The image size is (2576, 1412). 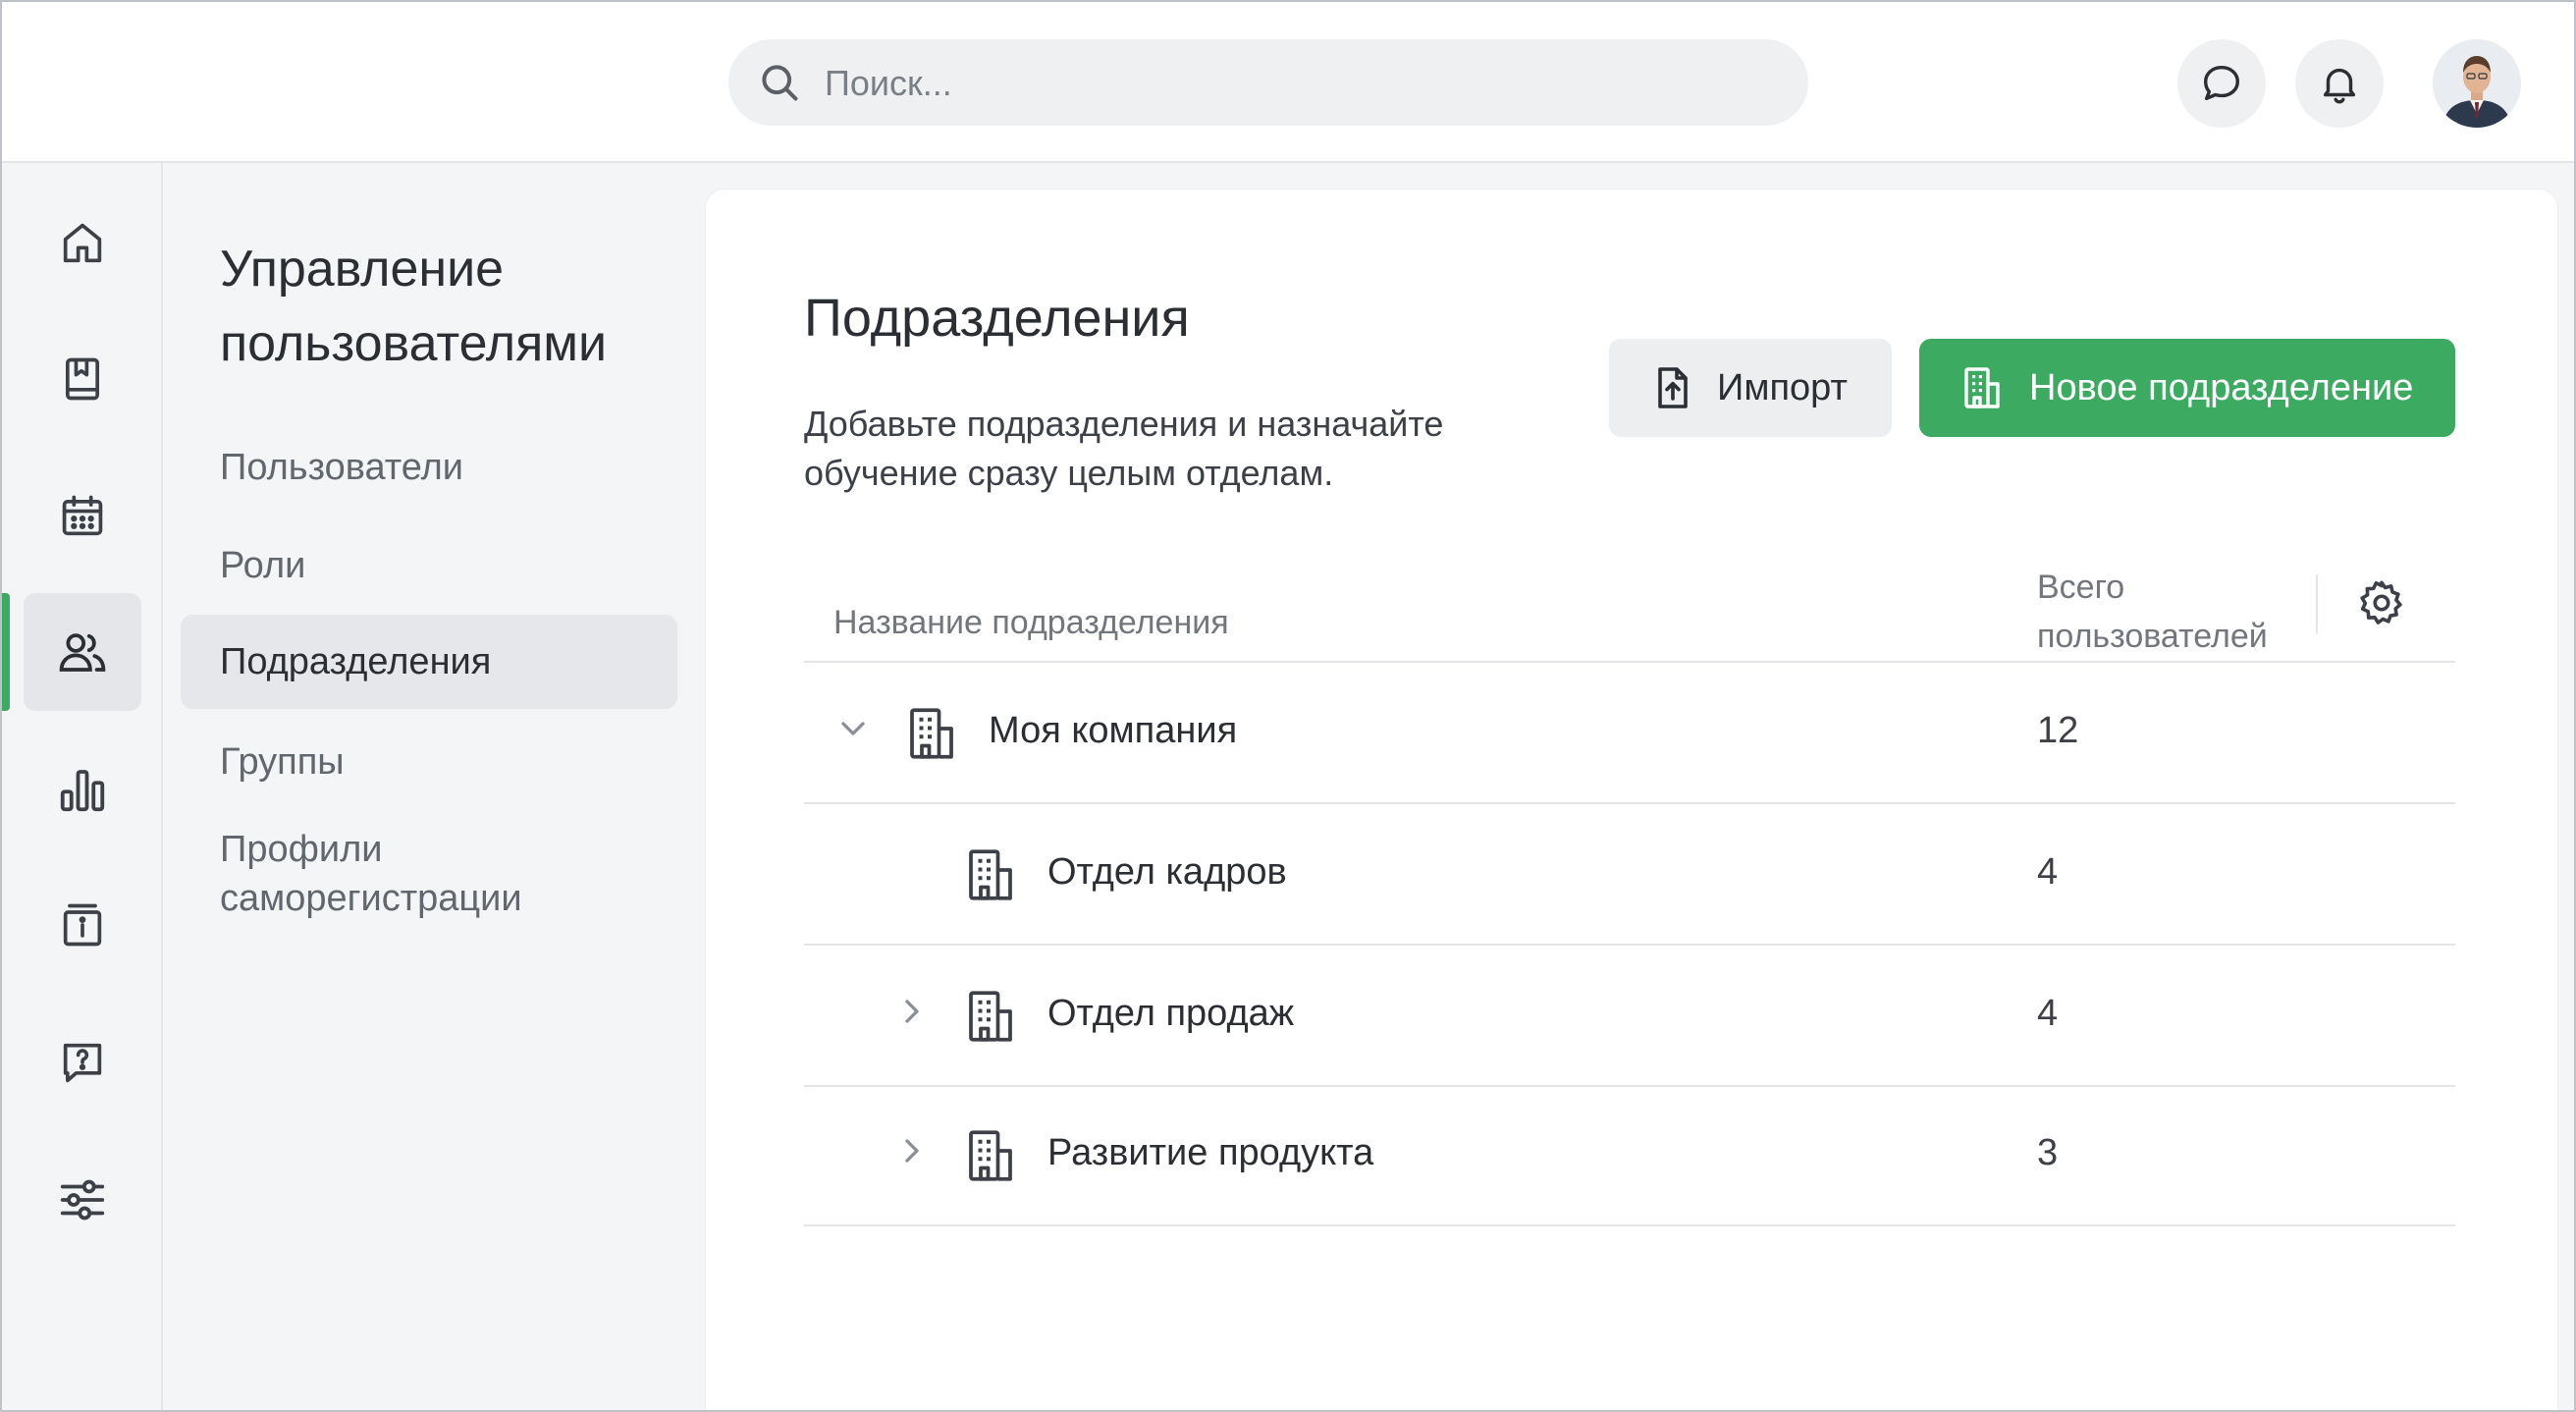 I want to click on page-title: Подразделения, so click(x=997, y=318).